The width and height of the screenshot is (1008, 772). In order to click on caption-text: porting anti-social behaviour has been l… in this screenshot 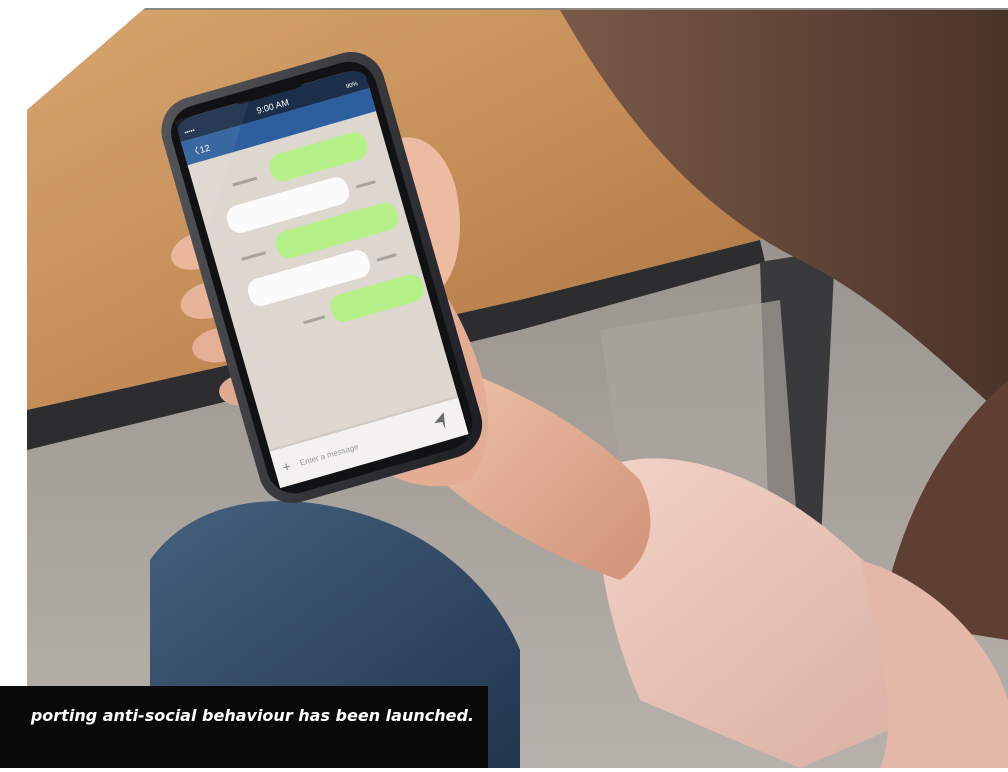, I will do `click(237, 715)`.